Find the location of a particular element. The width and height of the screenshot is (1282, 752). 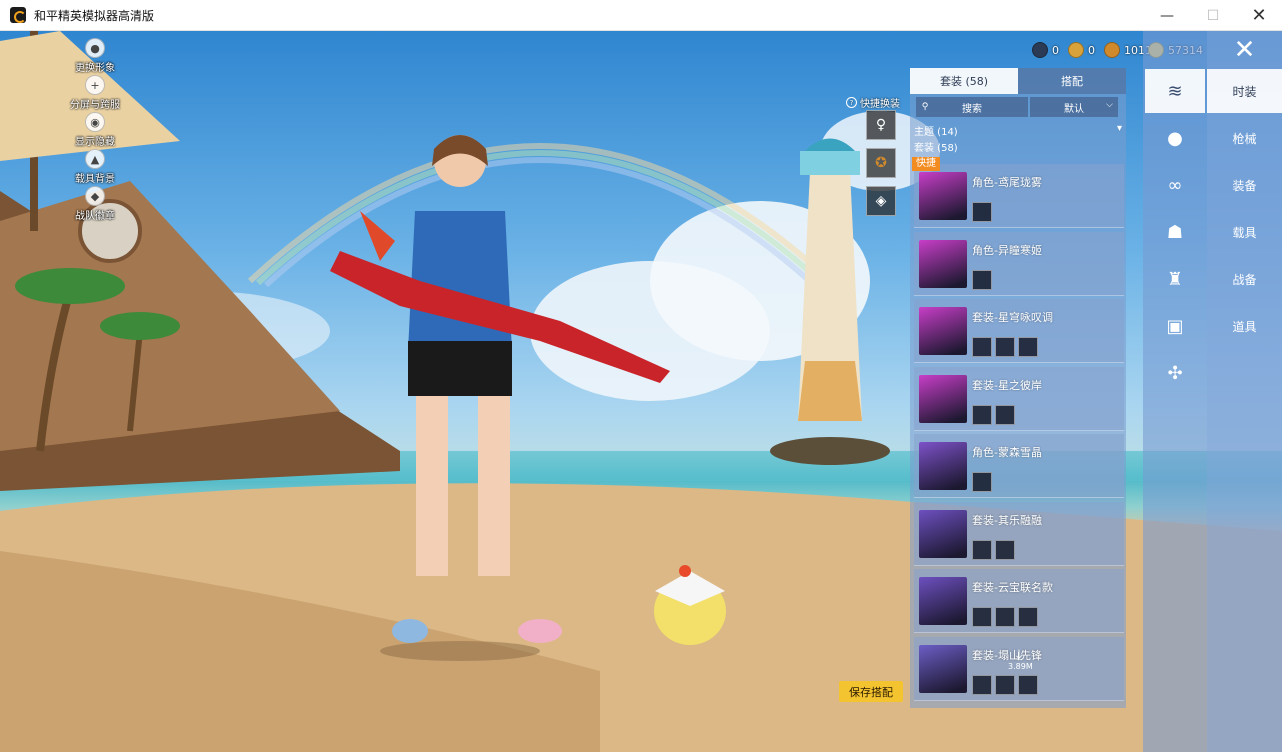

backpack-icon: ▣ is located at coordinates (1175, 326).